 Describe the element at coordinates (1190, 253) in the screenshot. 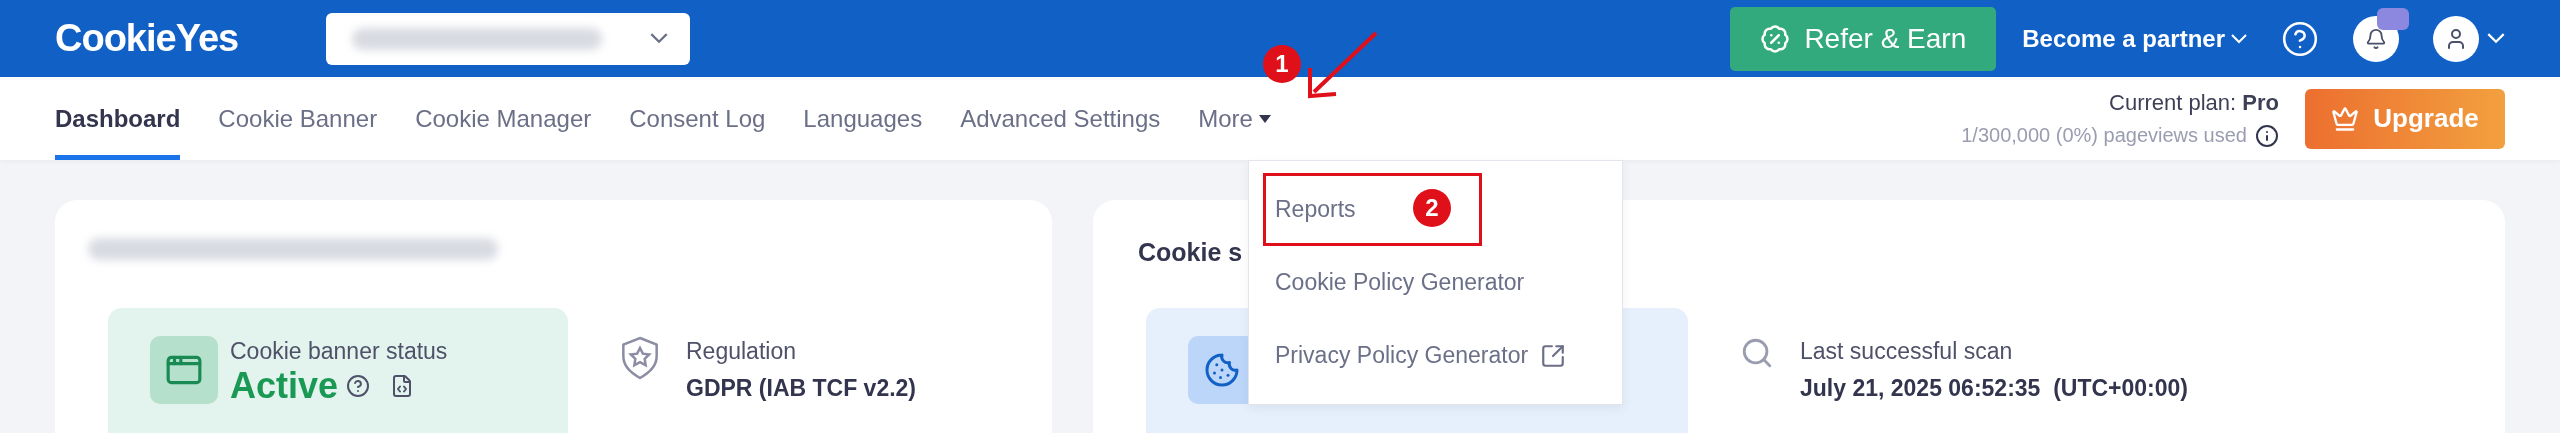

I see `card-title: Cookie s` at that location.